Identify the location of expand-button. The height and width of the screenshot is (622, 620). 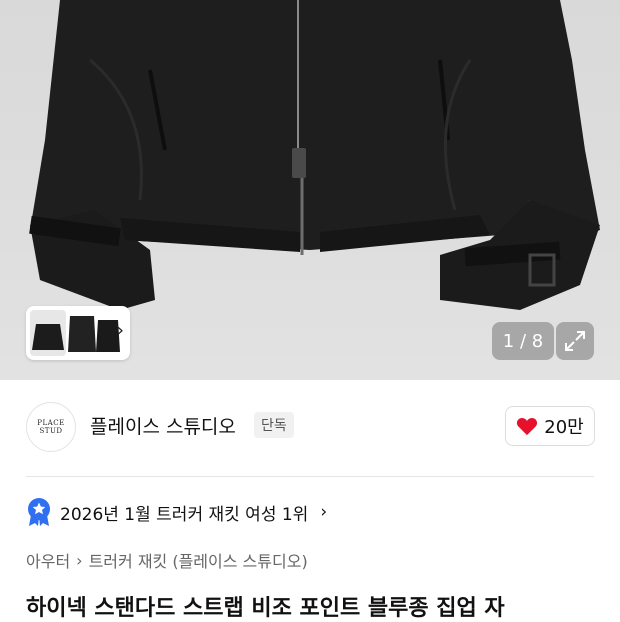
(575, 341).